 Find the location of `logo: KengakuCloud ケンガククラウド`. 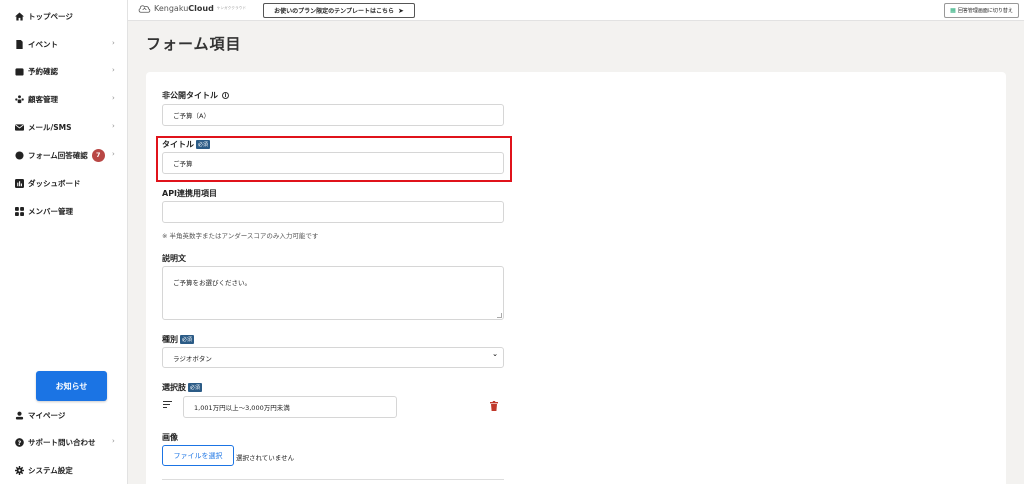

logo: KengakuCloud ケンガククラウド is located at coordinates (192, 8).